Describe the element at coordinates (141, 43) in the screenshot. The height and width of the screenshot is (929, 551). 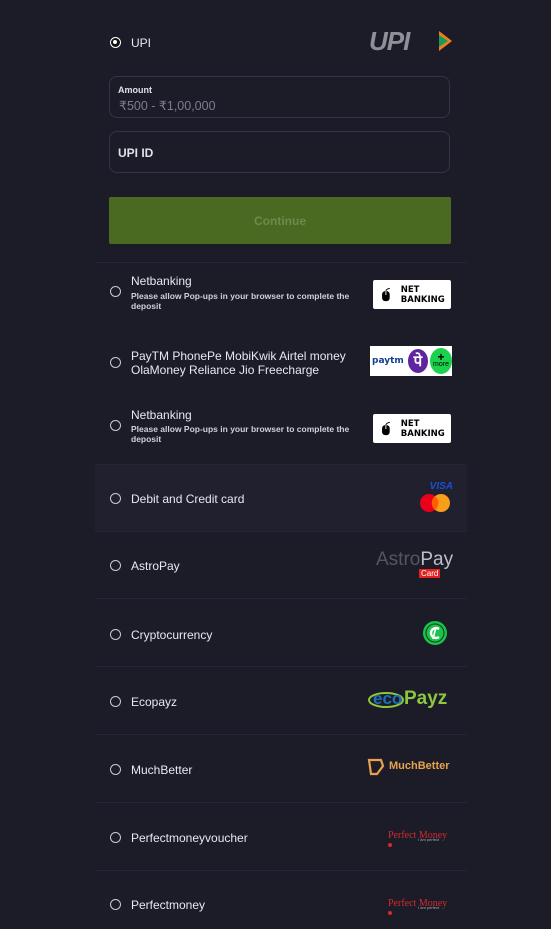
I see `upi-label: UPI` at that location.